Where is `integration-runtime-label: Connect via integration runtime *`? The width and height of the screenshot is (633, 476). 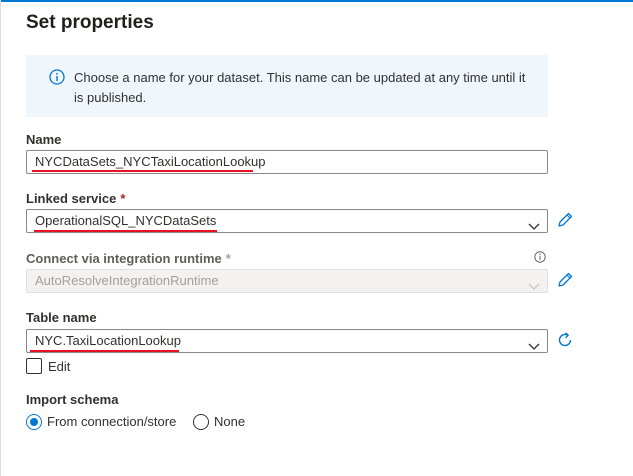
integration-runtime-label: Connect via integration runtime * is located at coordinates (128, 258).